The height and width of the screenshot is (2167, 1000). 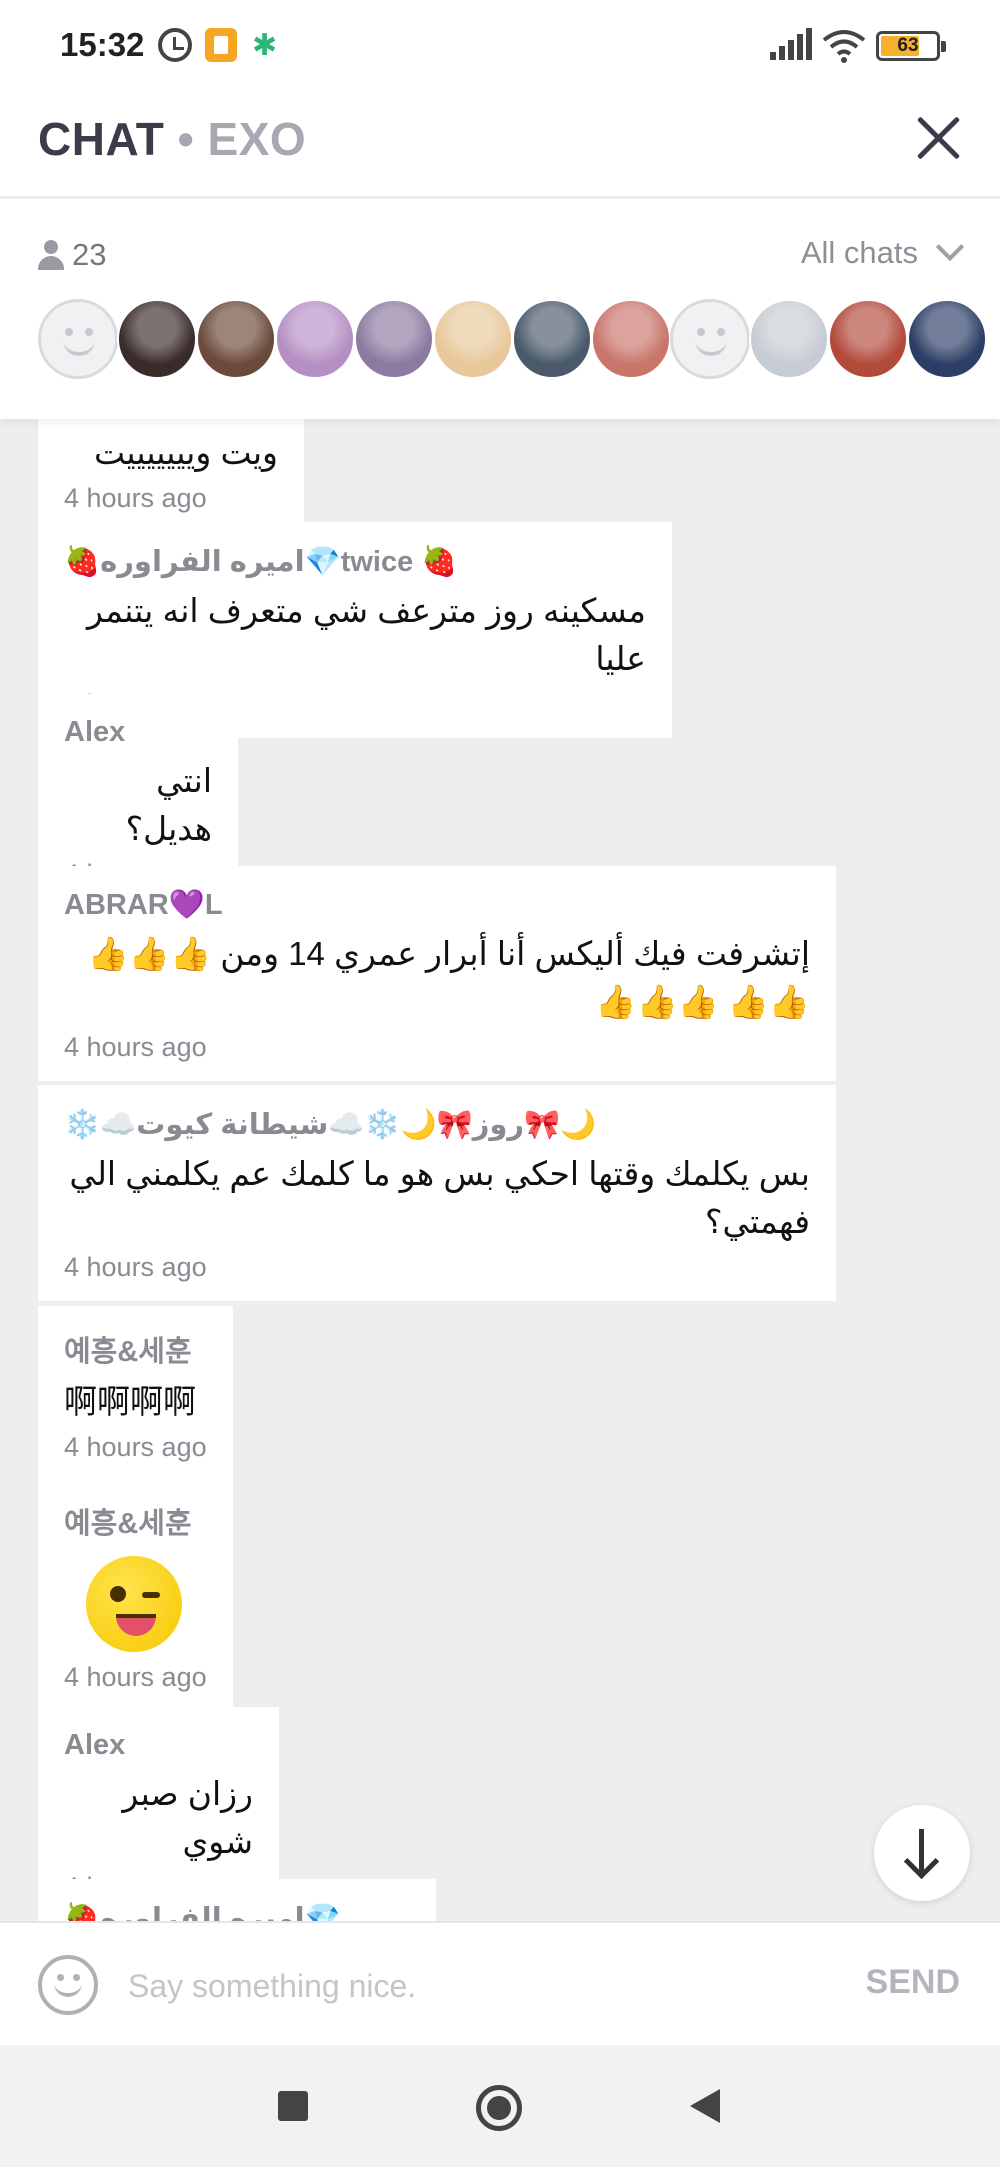 I want to click on chat-filter-dropdown: All chats, so click(x=882, y=251).